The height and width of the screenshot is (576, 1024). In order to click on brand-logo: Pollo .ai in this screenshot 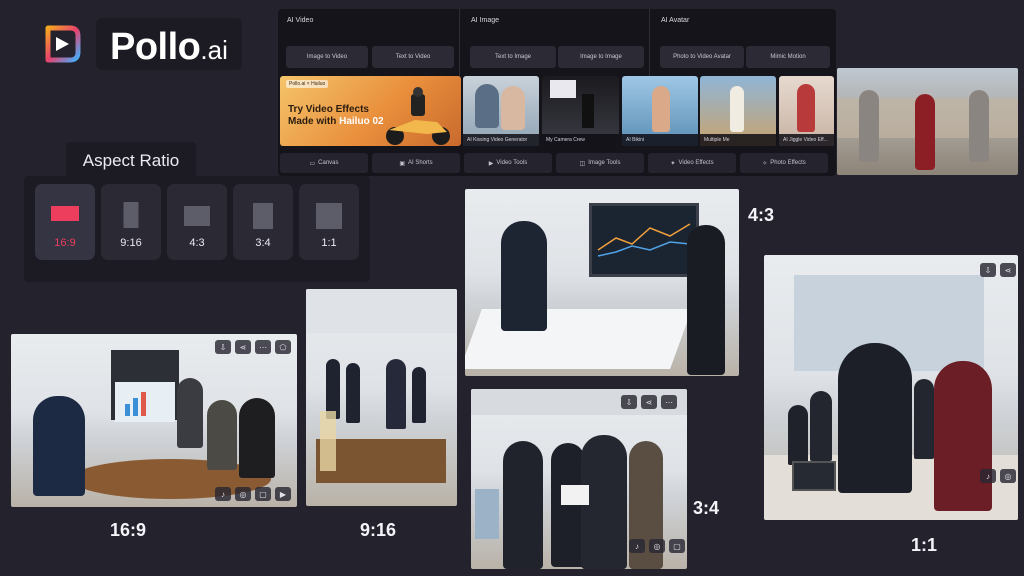, I will do `click(150, 44)`.